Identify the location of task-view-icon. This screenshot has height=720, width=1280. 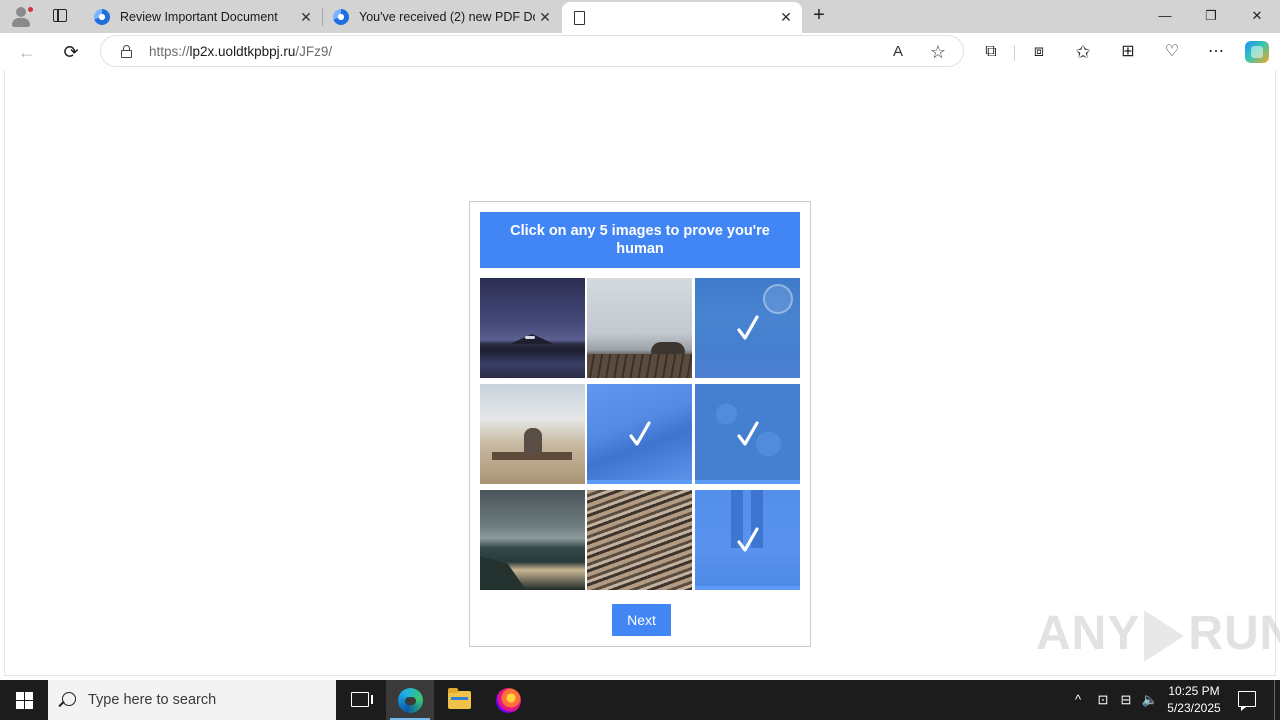
(362, 699).